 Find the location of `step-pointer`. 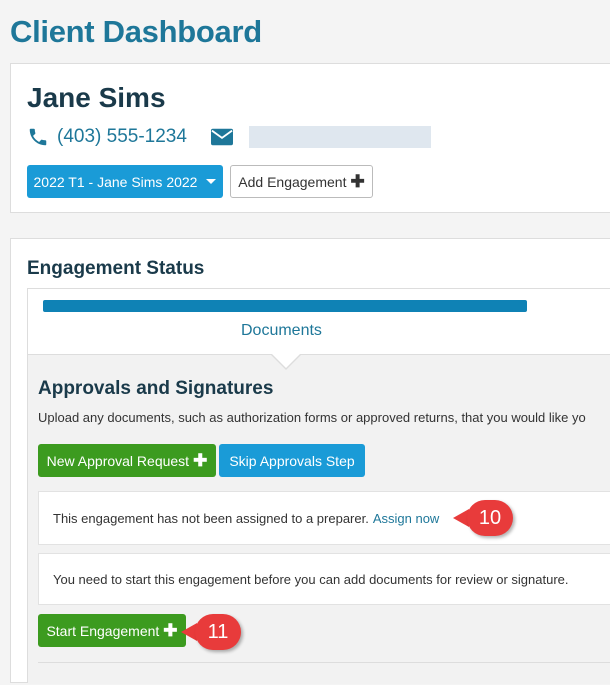

step-pointer is located at coordinates (286, 360).